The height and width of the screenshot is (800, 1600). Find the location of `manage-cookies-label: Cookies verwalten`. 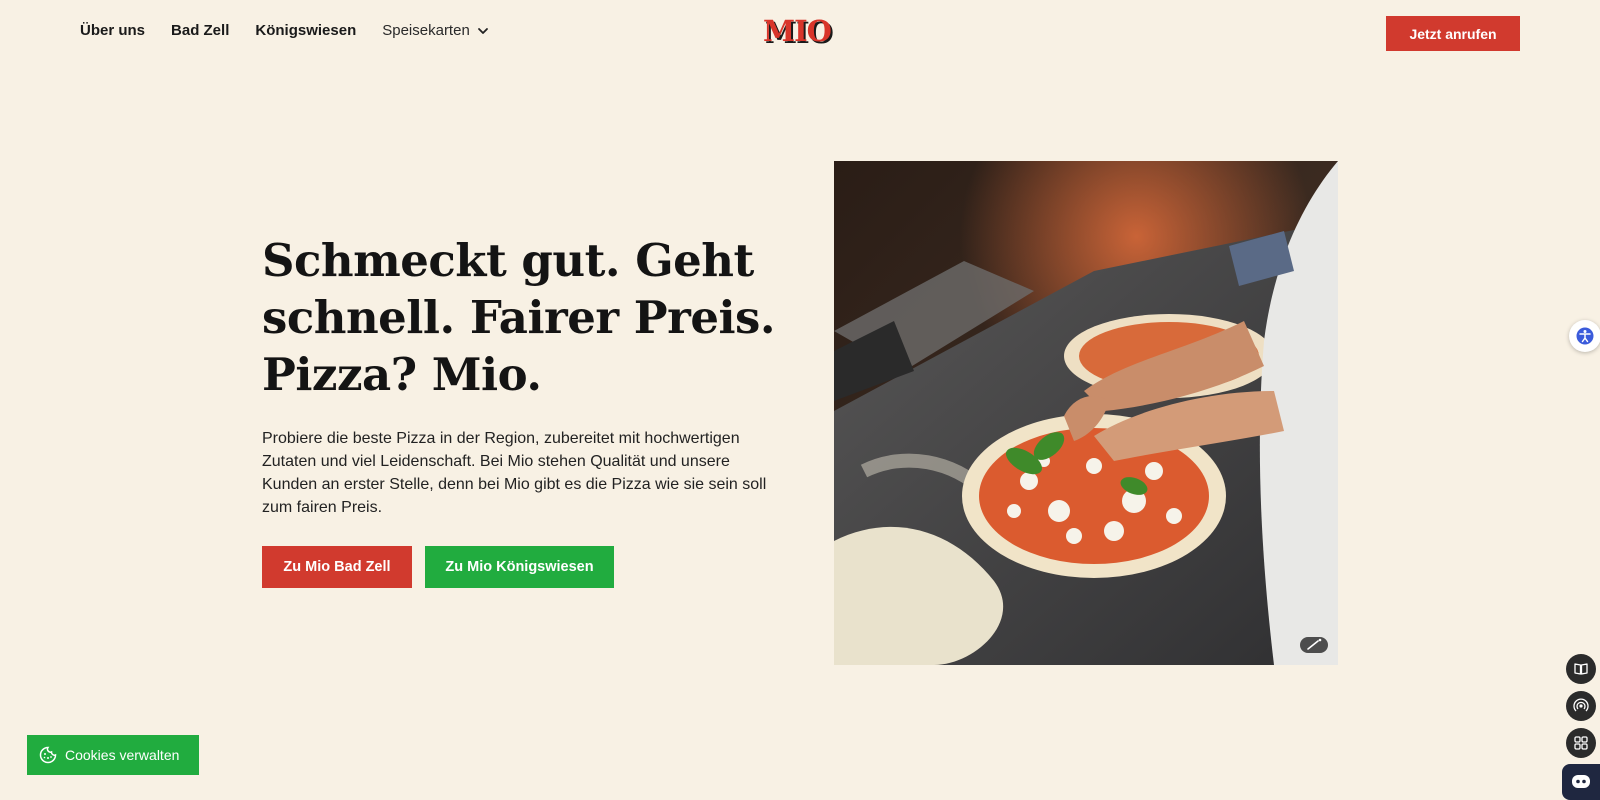

manage-cookies-label: Cookies verwalten is located at coordinates (122, 755).